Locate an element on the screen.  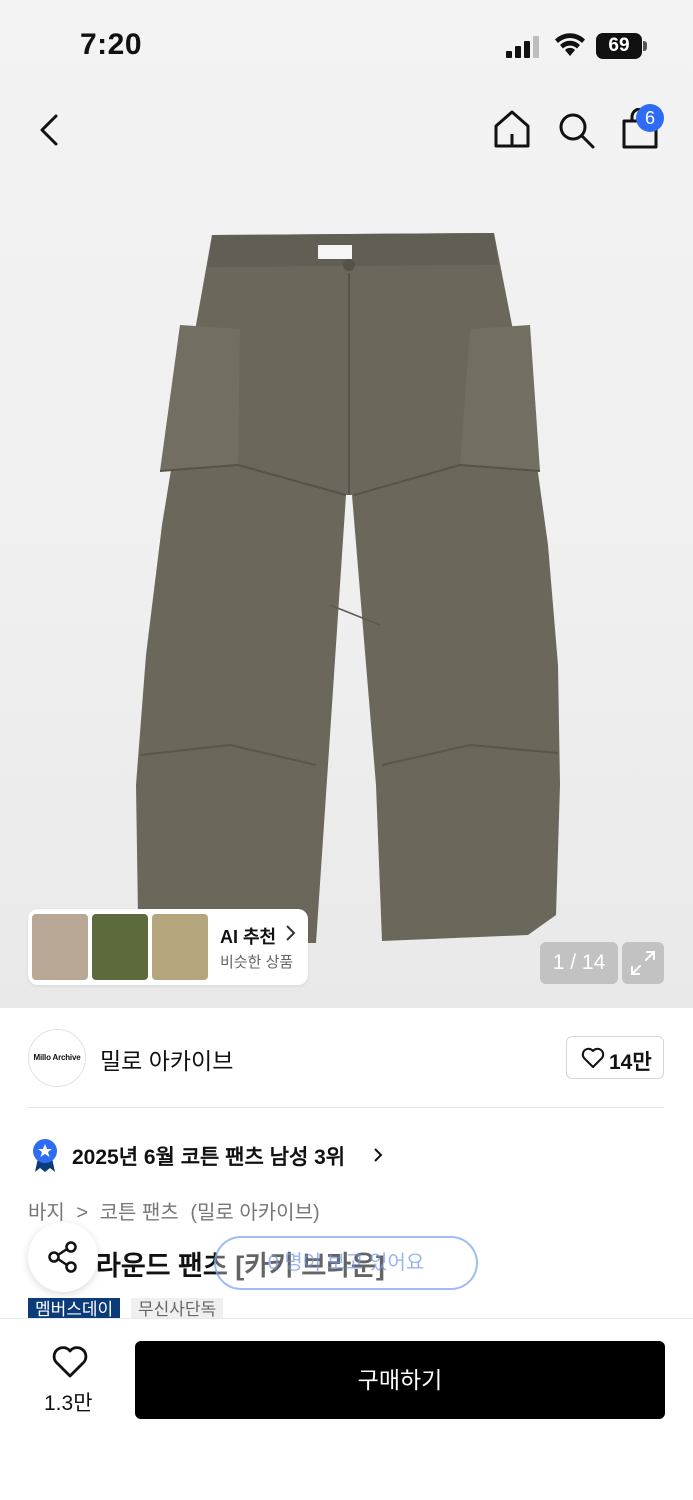
brand-like-count: 14만 is located at coordinates (630, 1062).